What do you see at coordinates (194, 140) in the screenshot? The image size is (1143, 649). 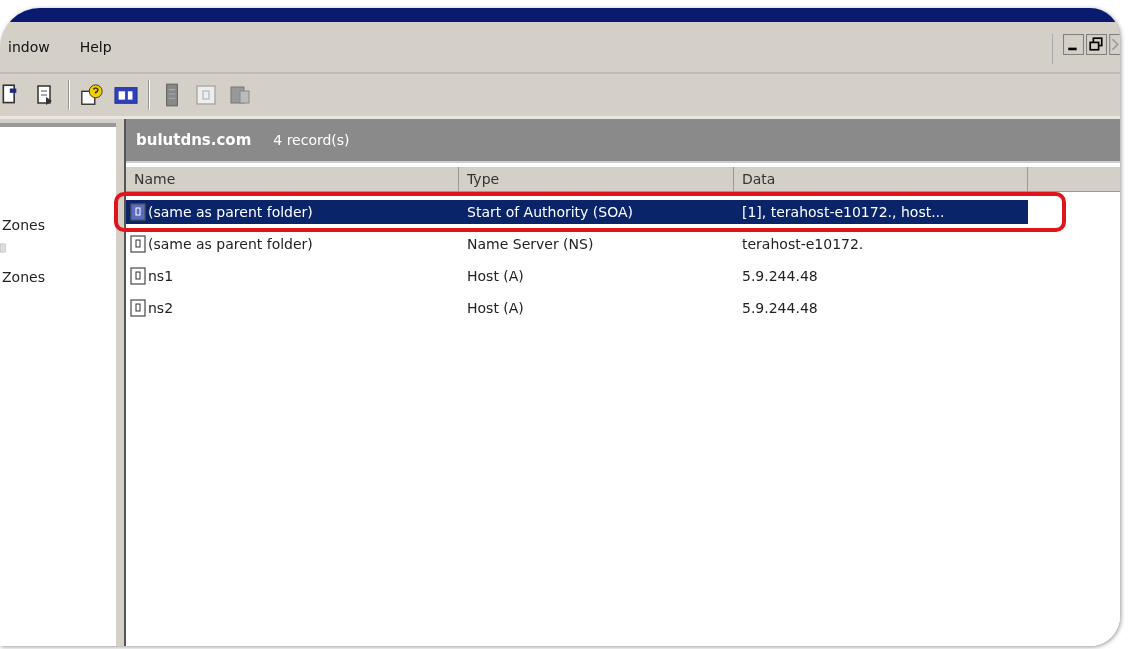 I see `zone-title: bulutdns.com` at bounding box center [194, 140].